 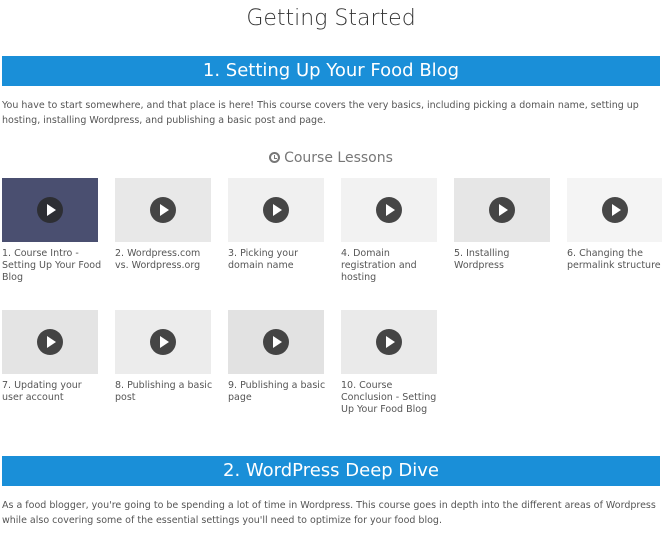 I want to click on clock-icon, so click(x=275, y=157).